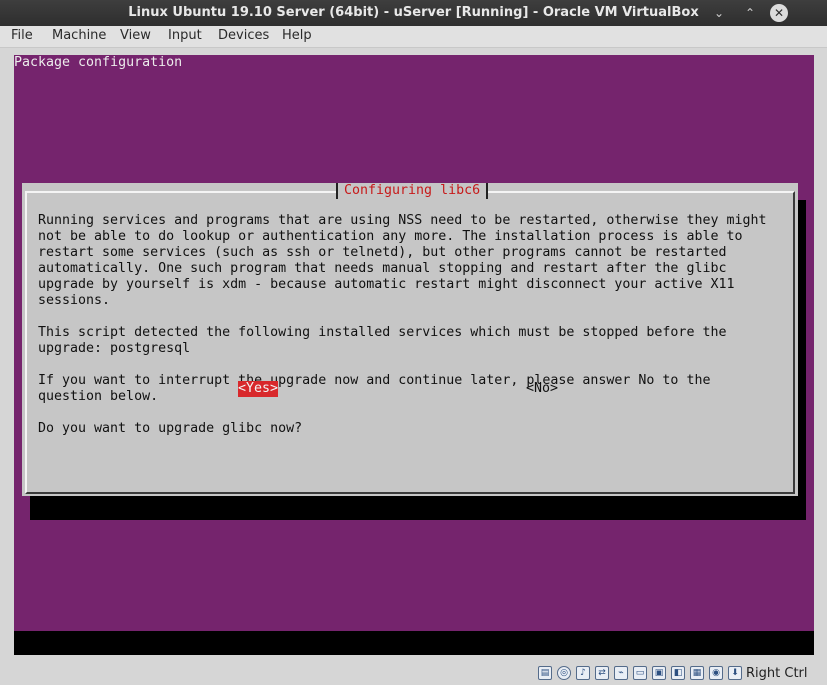 The height and width of the screenshot is (685, 827). I want to click on menu-machine: Machine, so click(79, 35).